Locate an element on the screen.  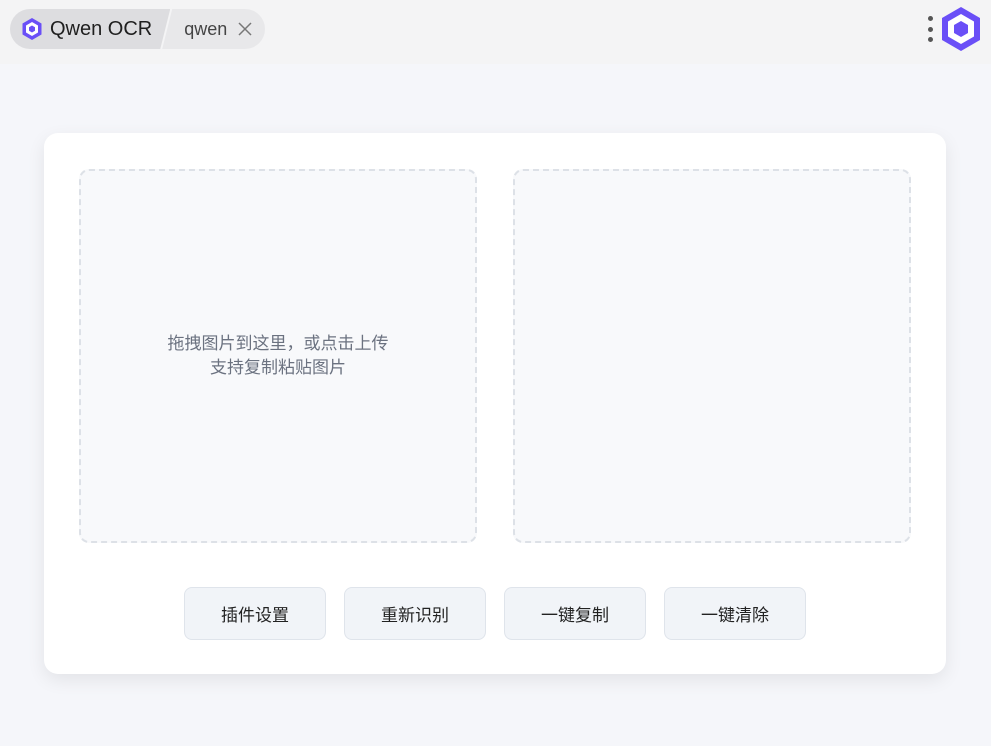
recognize-button: 重新识别 is located at coordinates (415, 613).